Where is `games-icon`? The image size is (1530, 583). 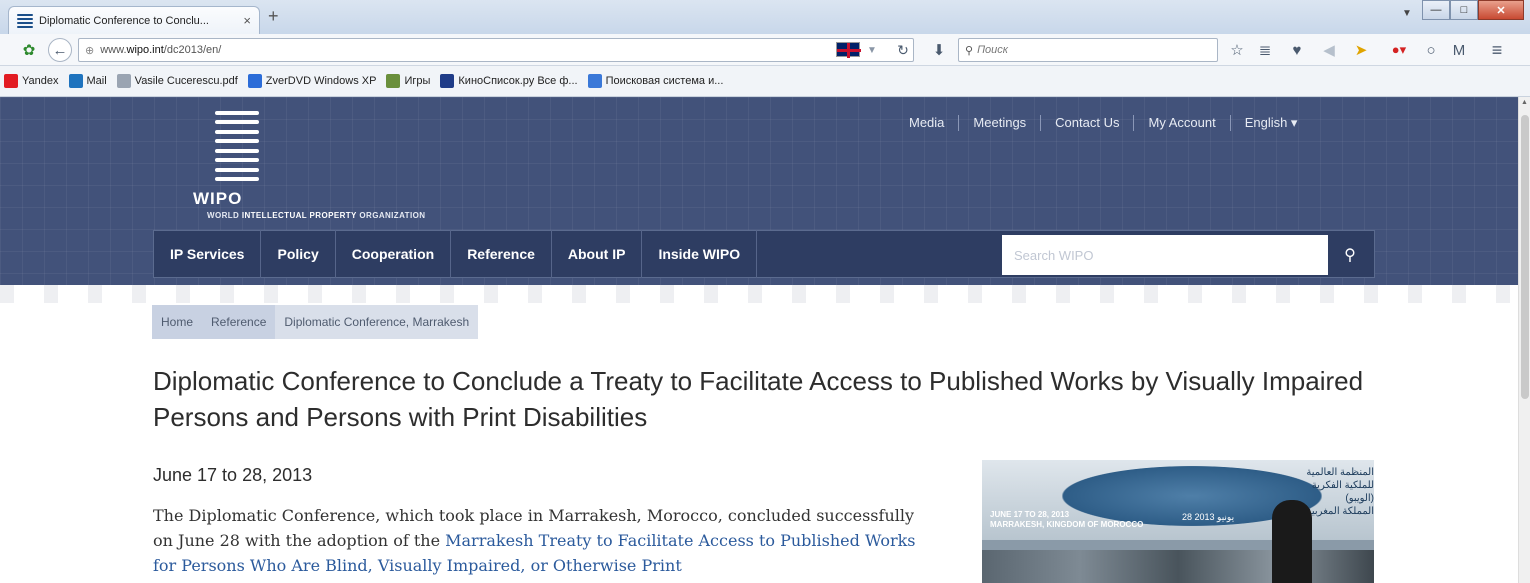 games-icon is located at coordinates (393, 81).